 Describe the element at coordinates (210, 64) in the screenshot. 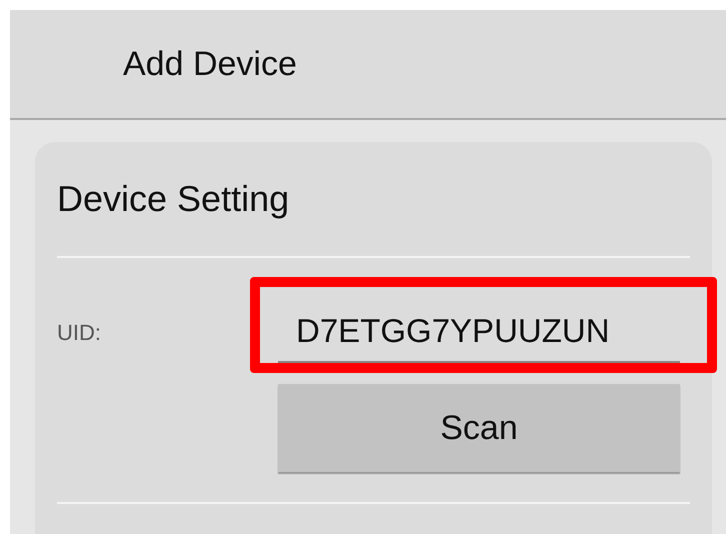

I see `app-bar-title: Add Device` at that location.